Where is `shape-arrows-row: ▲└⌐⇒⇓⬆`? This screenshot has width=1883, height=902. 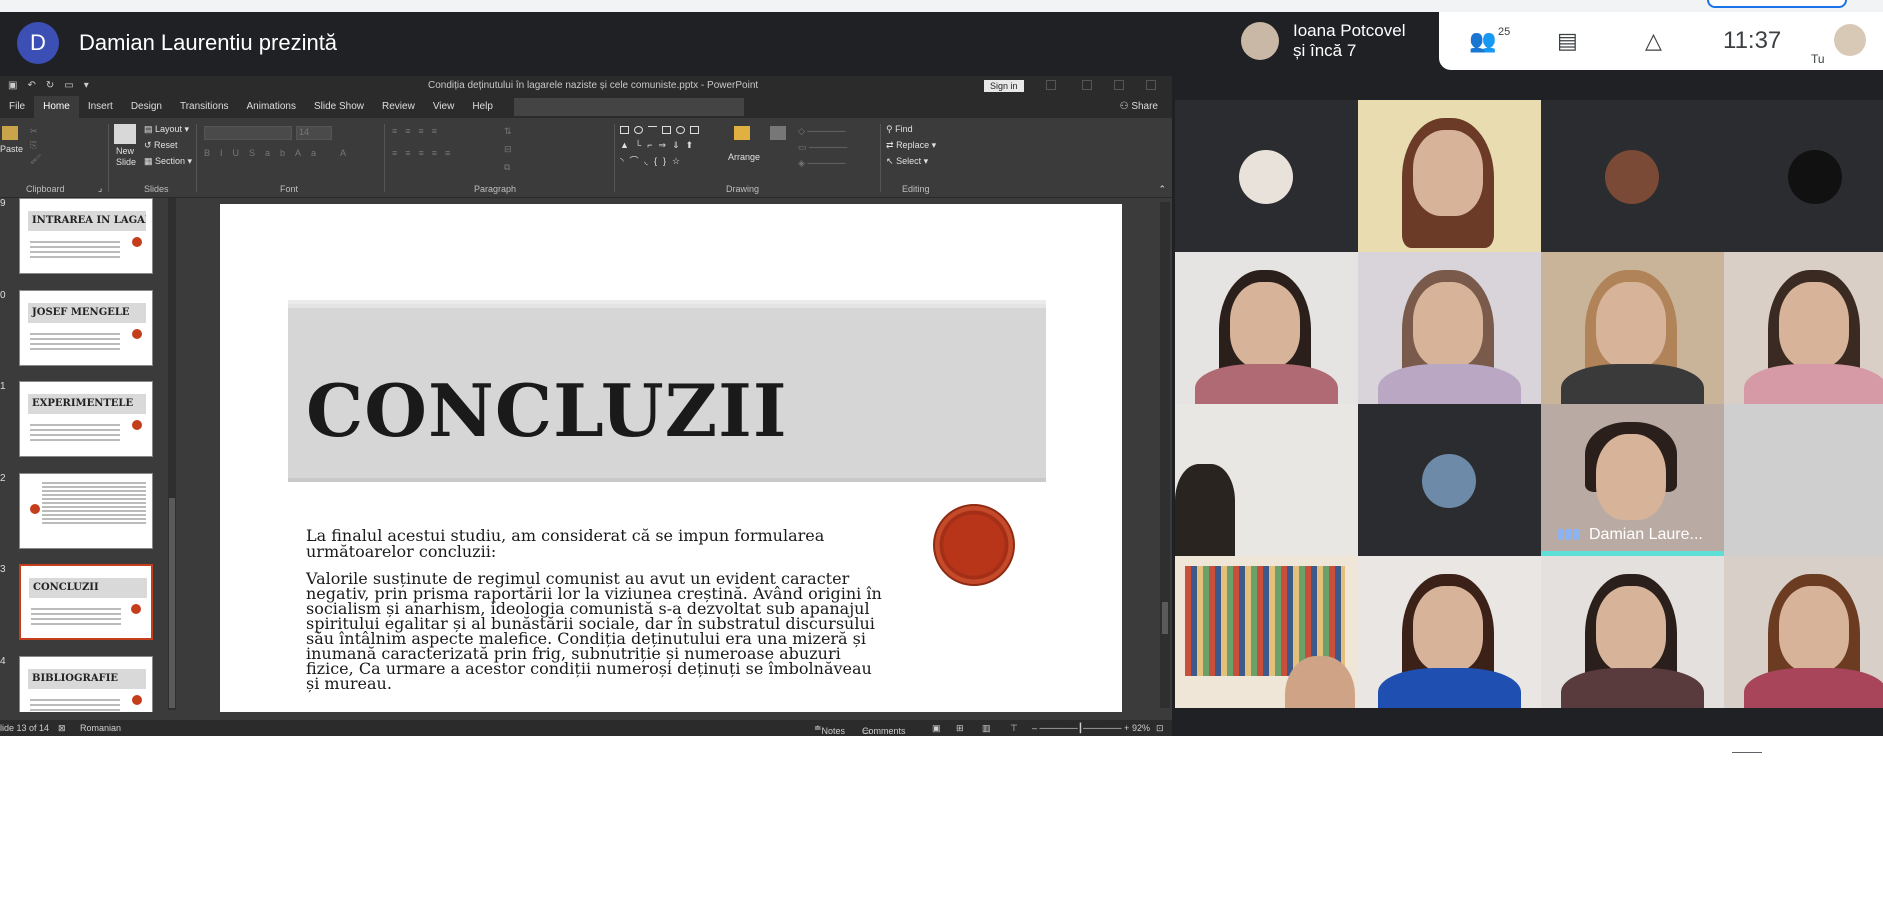
shape-arrows-row: ▲└⌐⇒⇓⬆ is located at coordinates (659, 145).